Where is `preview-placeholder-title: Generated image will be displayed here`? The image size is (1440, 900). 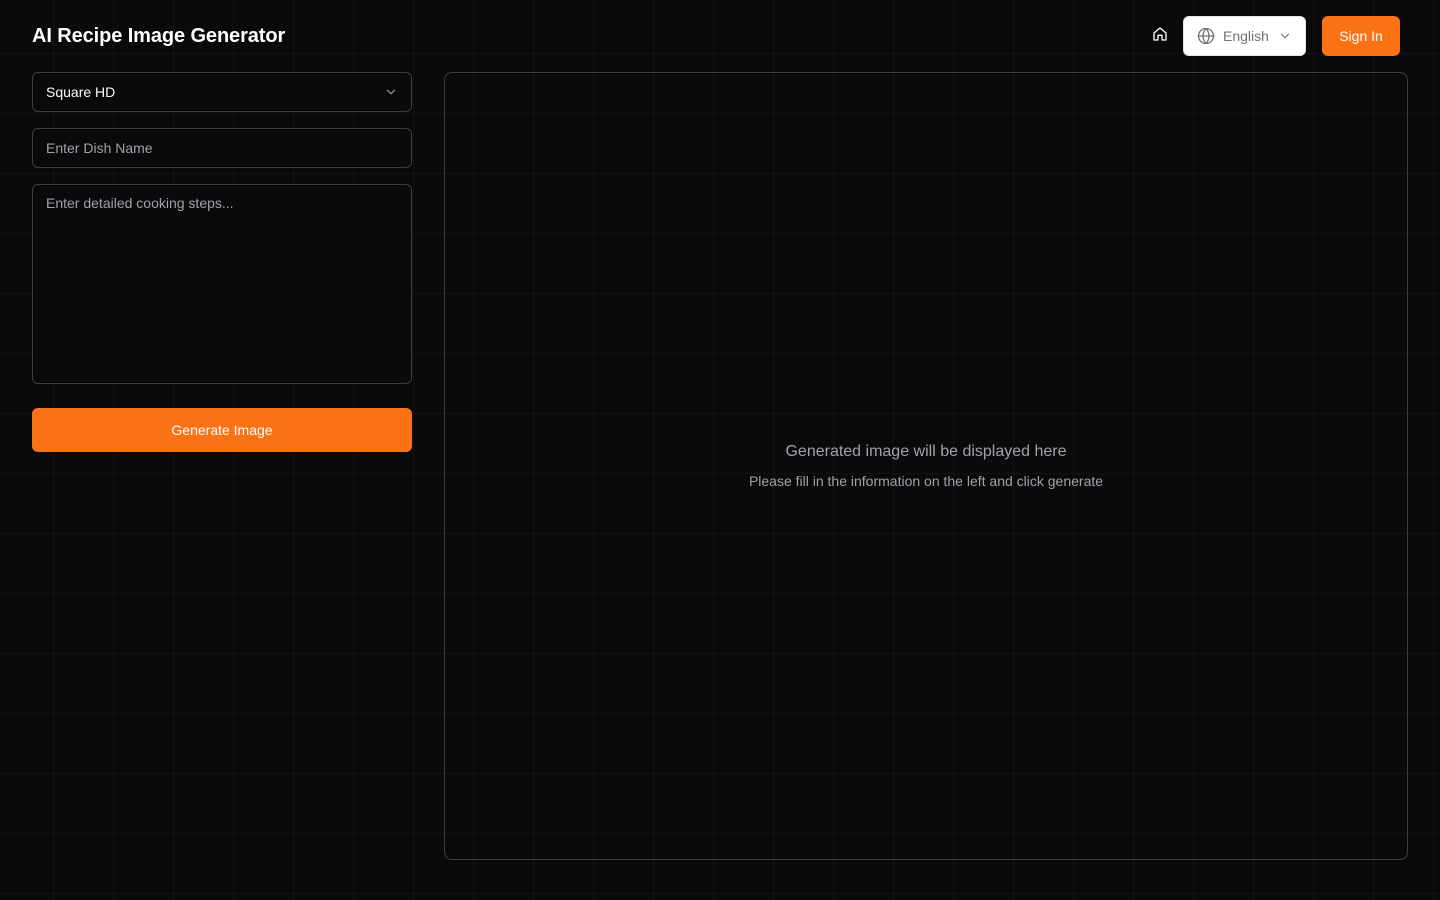 preview-placeholder-title: Generated image will be displayed here is located at coordinates (926, 451).